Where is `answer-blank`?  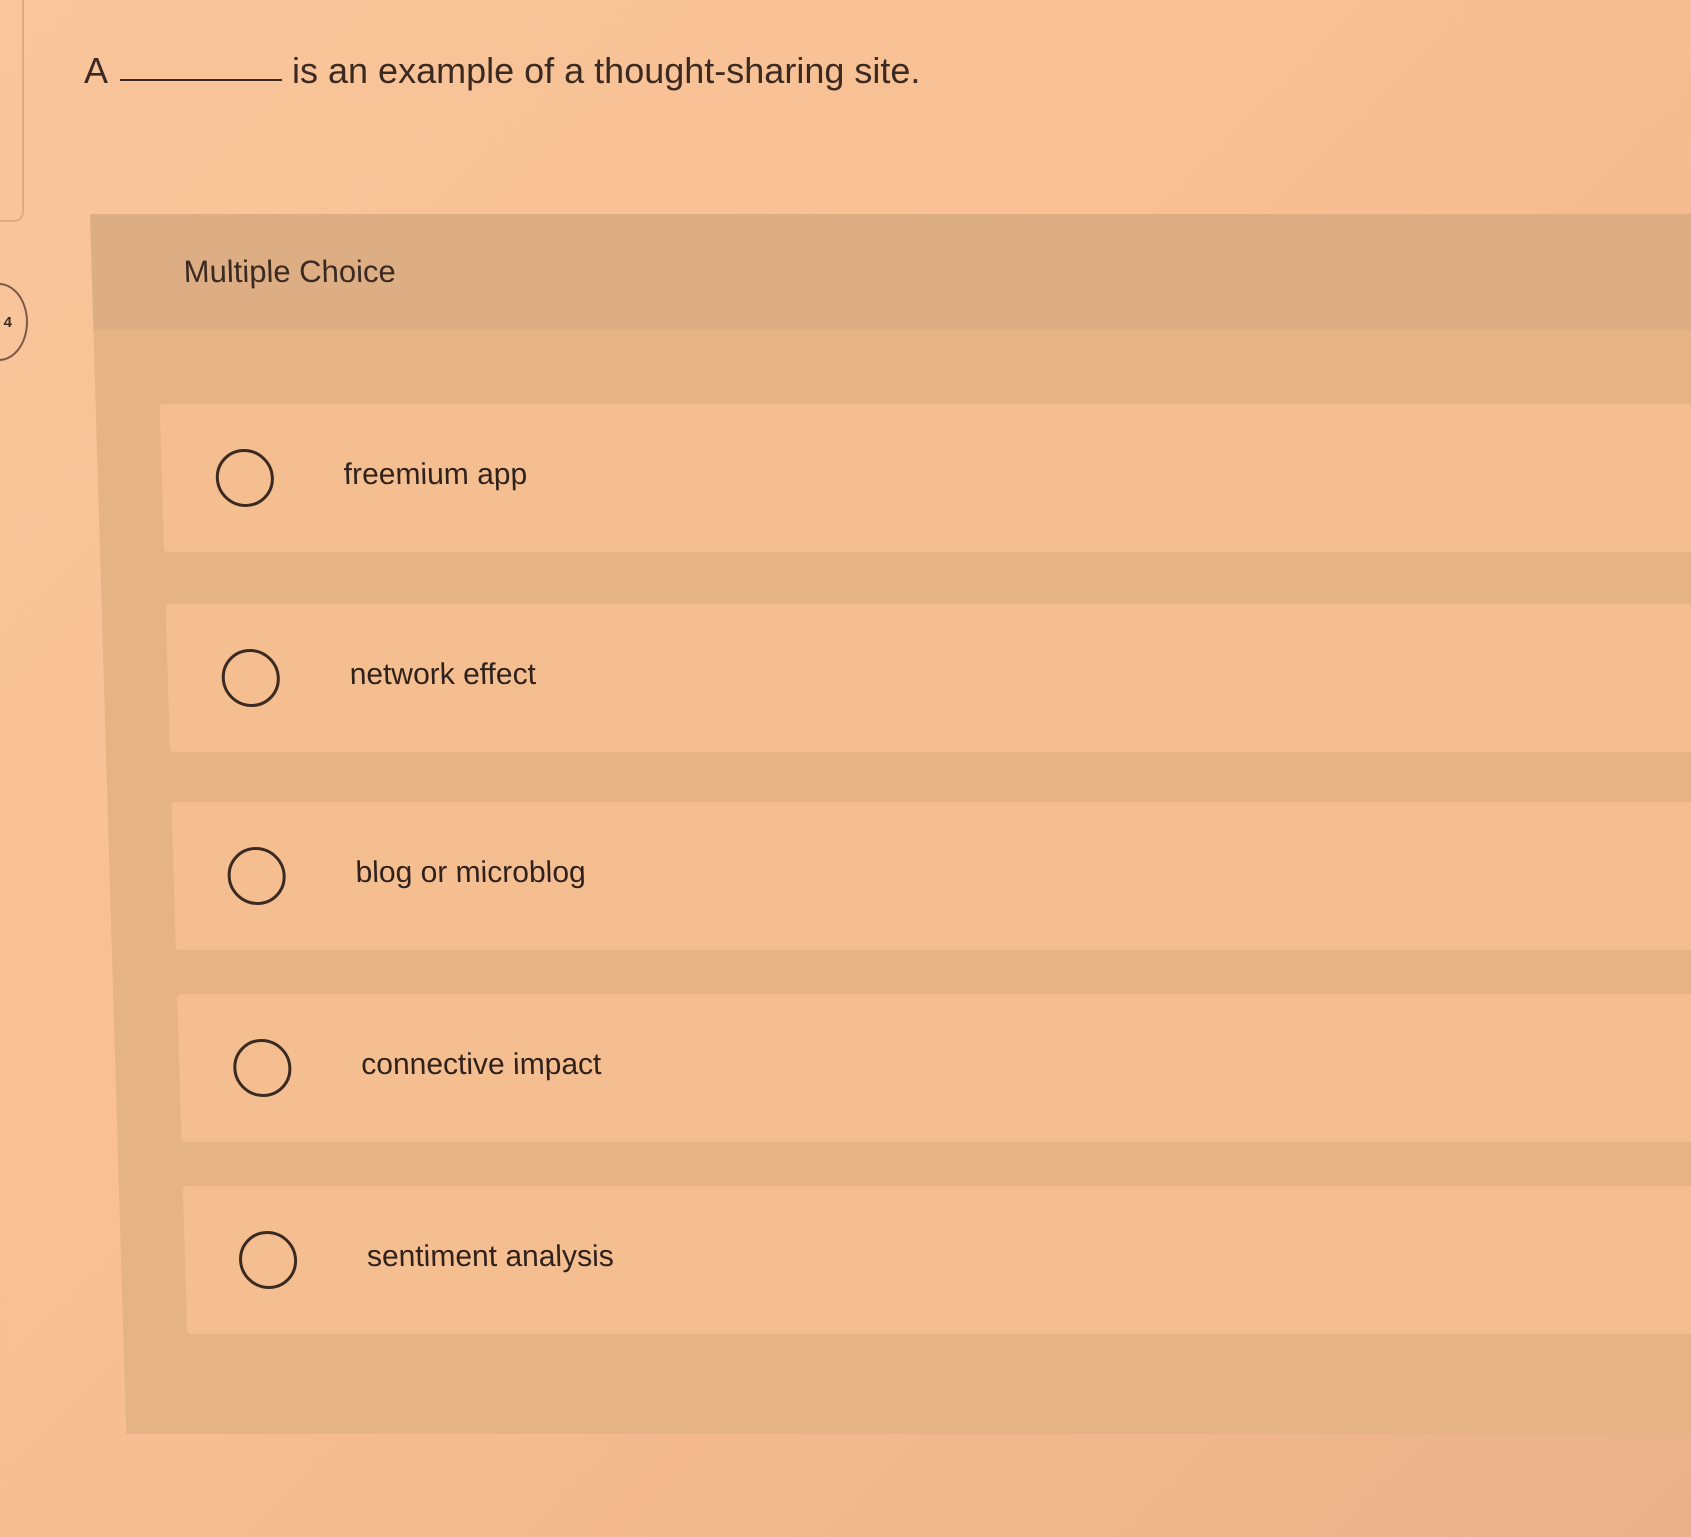 answer-blank is located at coordinates (201, 79).